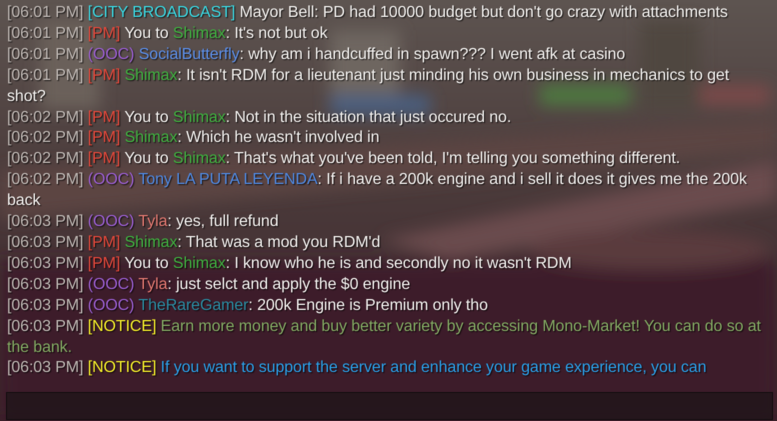 The width and height of the screenshot is (777, 421). What do you see at coordinates (316, 54) in the screenshot?
I see `chat-message: [06:01 PM] (OOC) SocialButterfly: why am i handcuffed in spawn??? I went afk at casino` at bounding box center [316, 54].